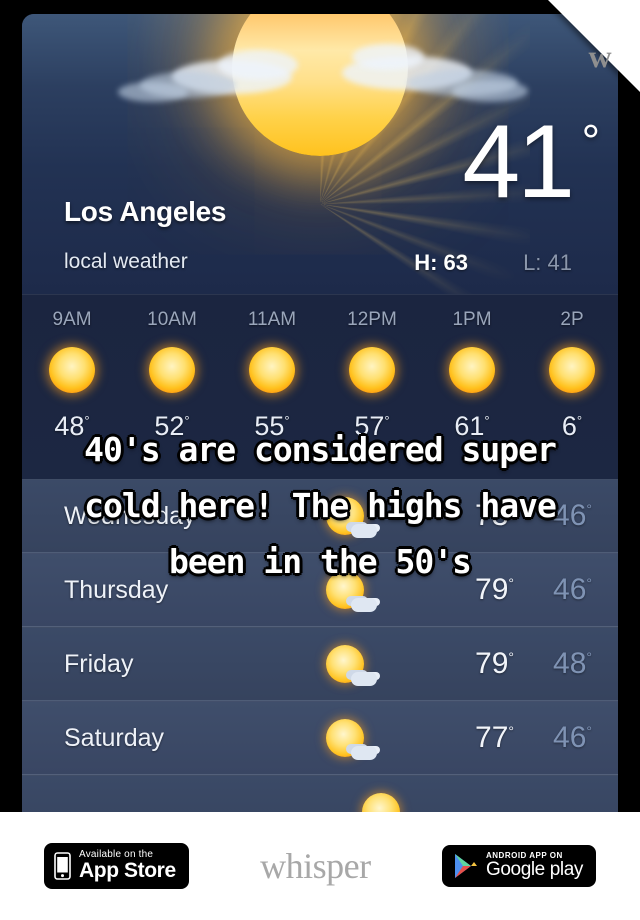 This screenshot has height=920, width=640. I want to click on daily-day-label: Saturday, so click(114, 737).